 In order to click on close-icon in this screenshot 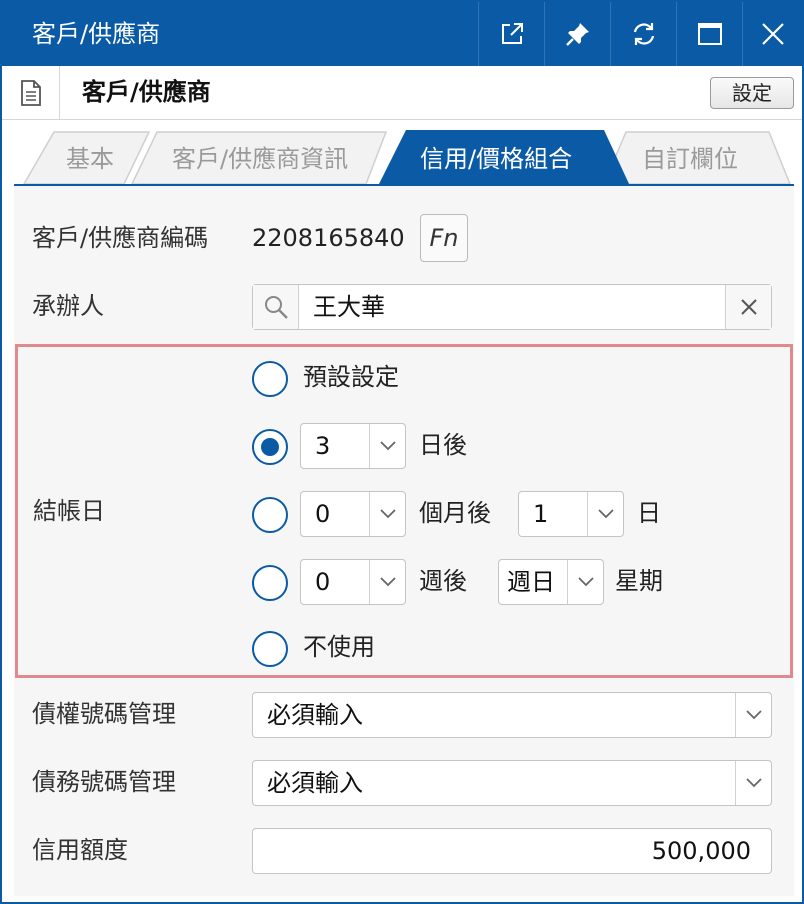, I will do `click(772, 34)`.